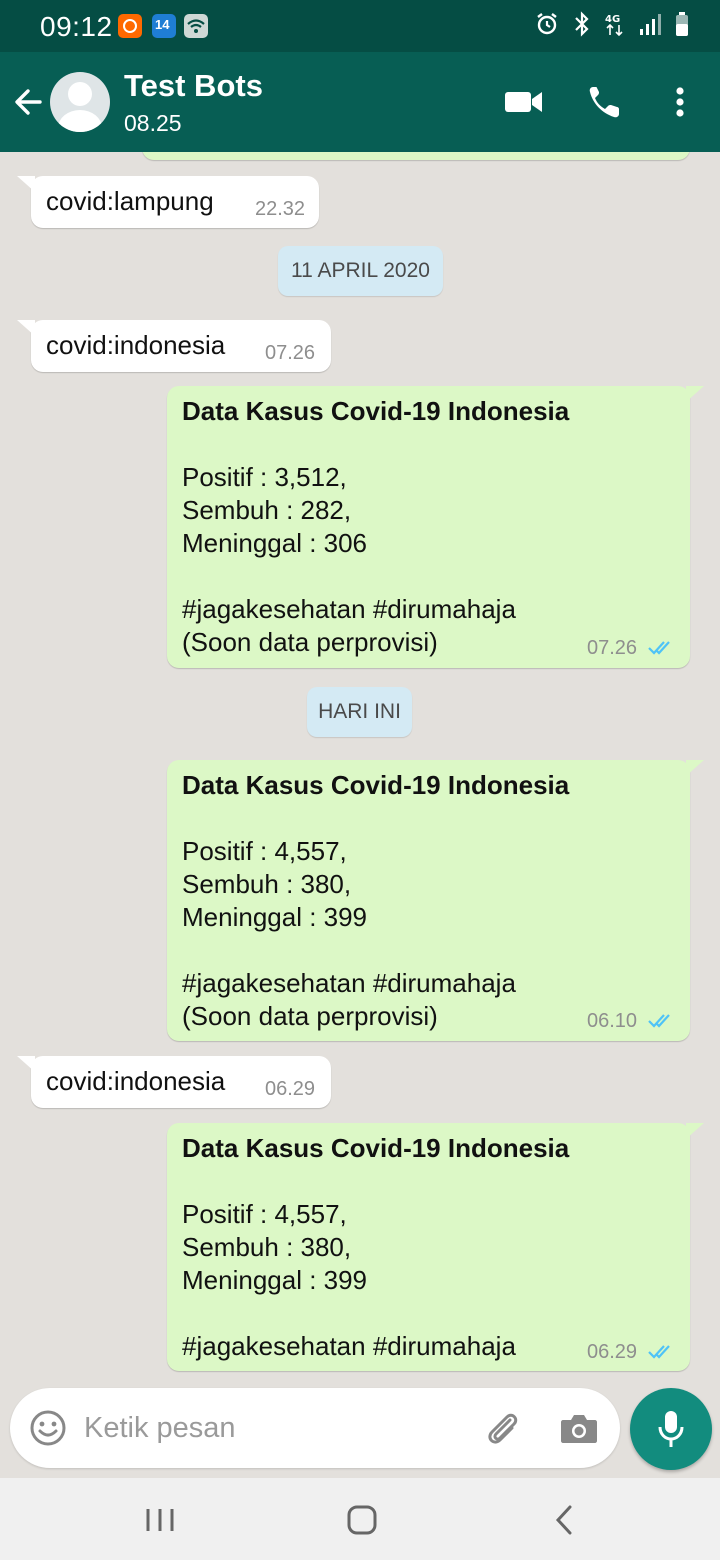  I want to click on back-arrow-icon, so click(28, 102).